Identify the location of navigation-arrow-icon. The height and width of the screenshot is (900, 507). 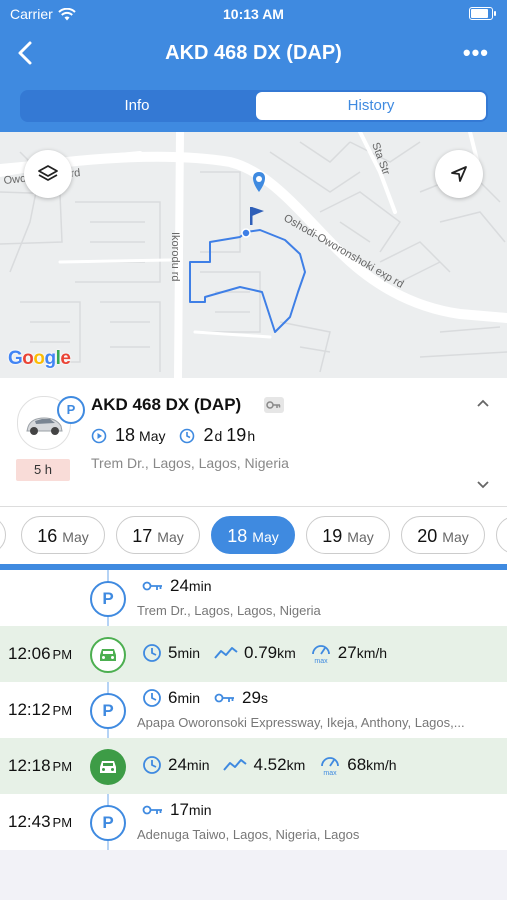
(459, 174).